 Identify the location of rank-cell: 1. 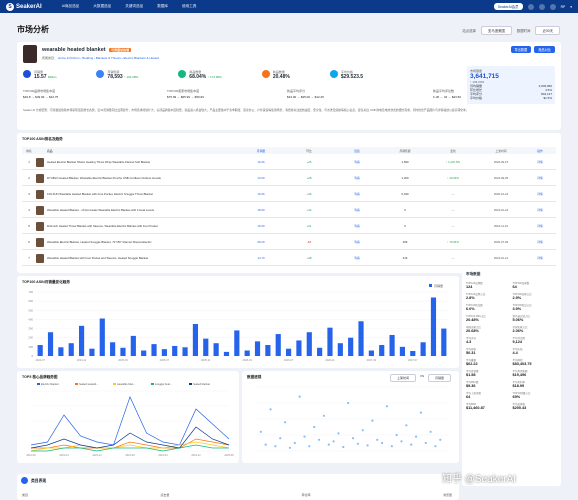
(29, 162).